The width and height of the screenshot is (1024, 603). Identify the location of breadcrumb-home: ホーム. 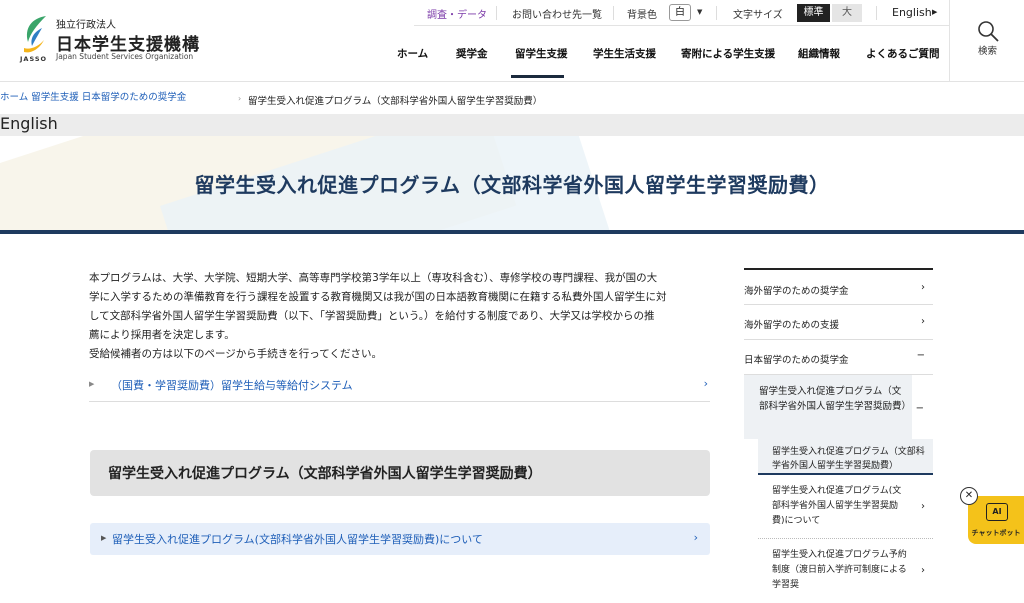
(14, 97).